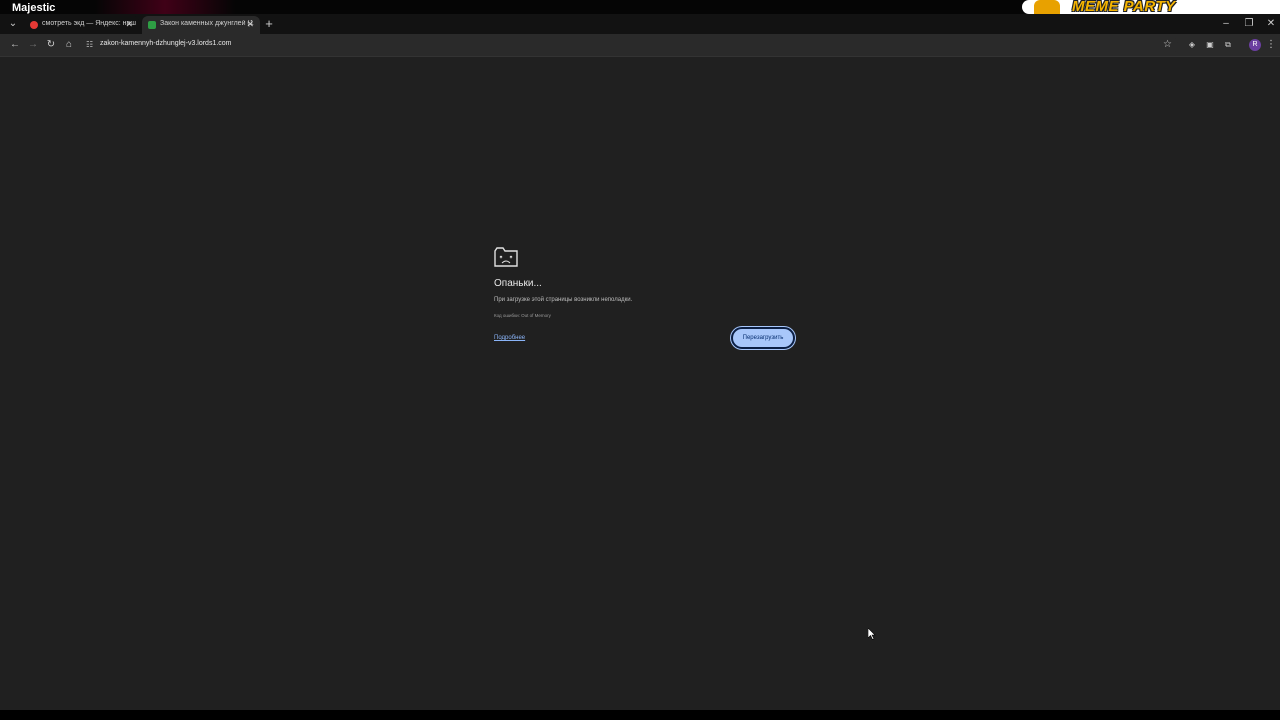 The height and width of the screenshot is (720, 1280). Describe the element at coordinates (269, 24) in the screenshot. I see `new-tab-plus-icon: +` at that location.